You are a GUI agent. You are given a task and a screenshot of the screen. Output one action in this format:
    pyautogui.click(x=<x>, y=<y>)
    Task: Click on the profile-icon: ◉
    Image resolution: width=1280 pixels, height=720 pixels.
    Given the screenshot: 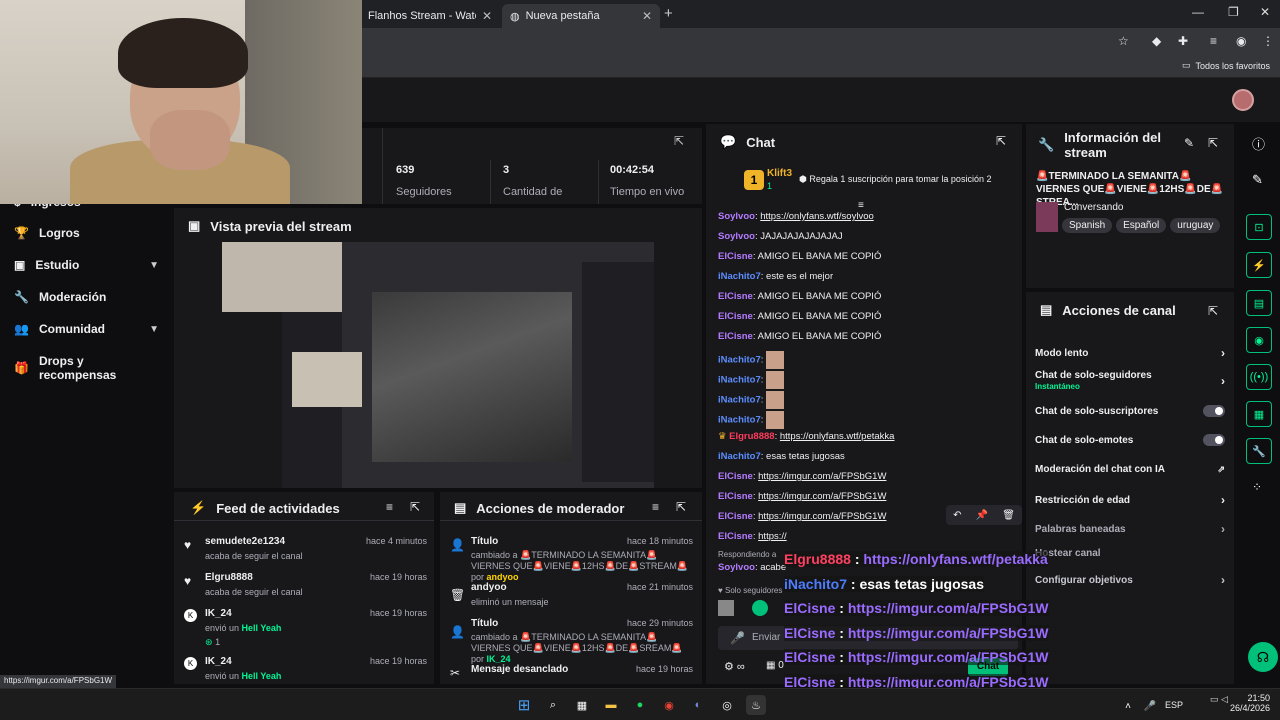 What is the action you would take?
    pyautogui.click(x=1241, y=41)
    